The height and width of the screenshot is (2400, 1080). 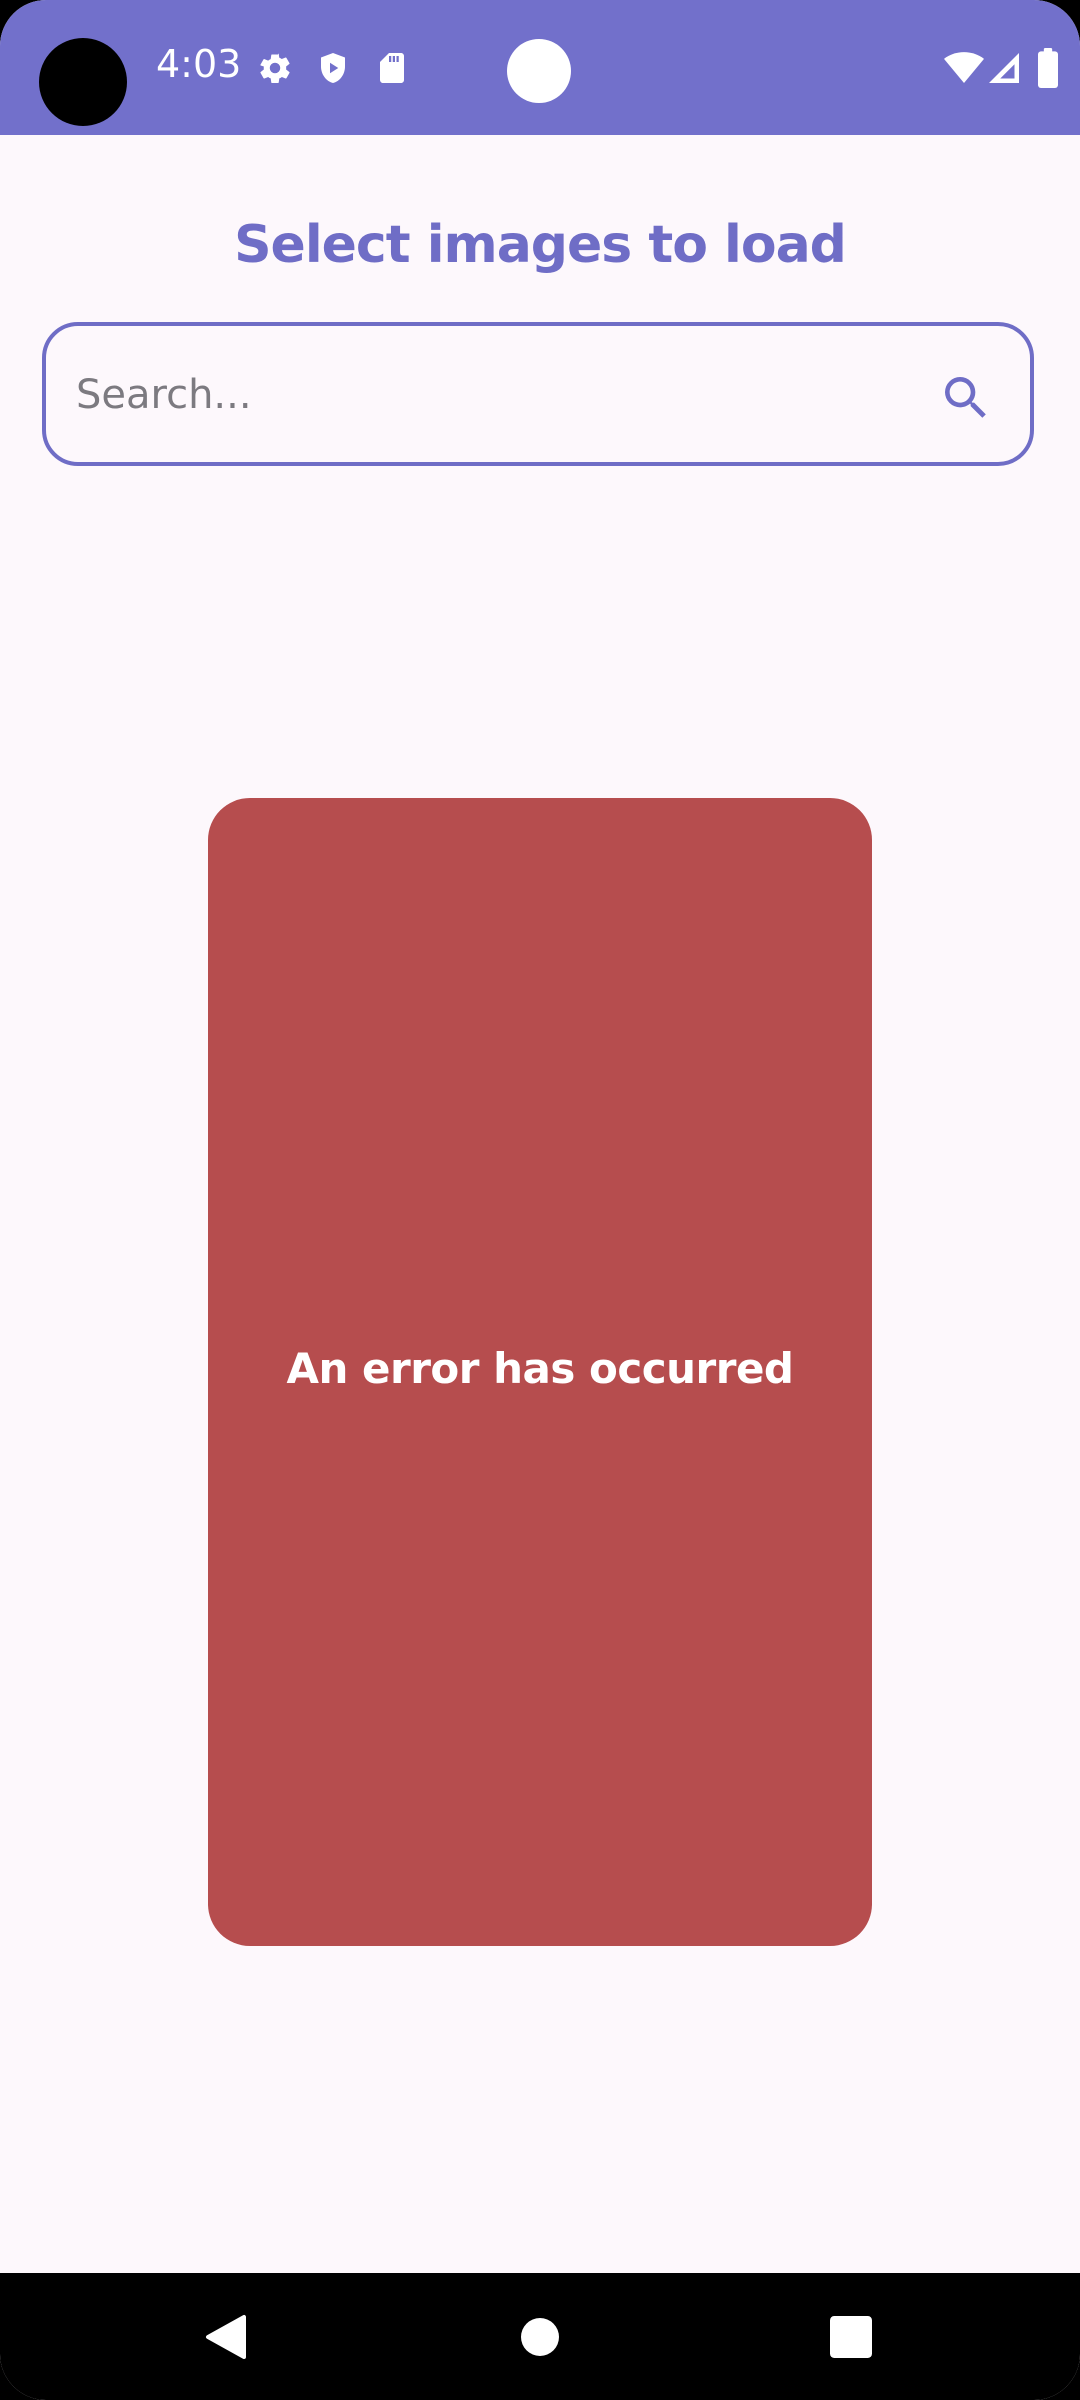 I want to click on back-button, so click(x=226, y=2336).